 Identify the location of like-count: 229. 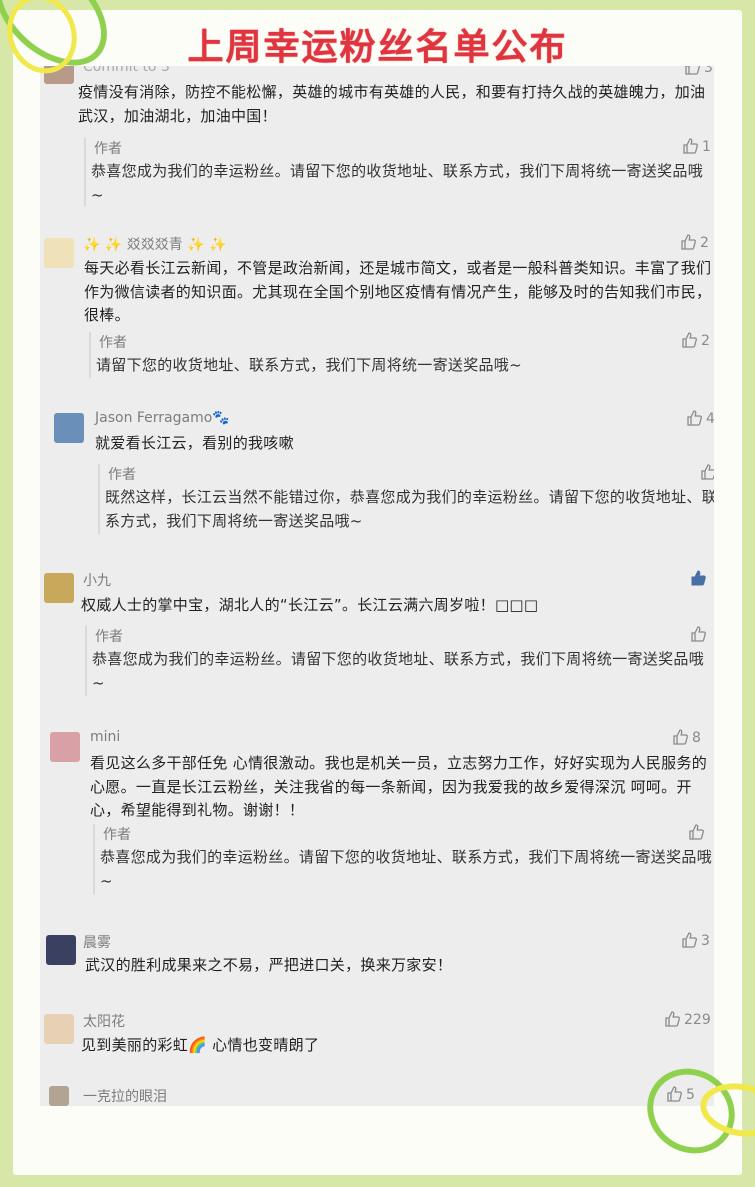
(697, 1020).